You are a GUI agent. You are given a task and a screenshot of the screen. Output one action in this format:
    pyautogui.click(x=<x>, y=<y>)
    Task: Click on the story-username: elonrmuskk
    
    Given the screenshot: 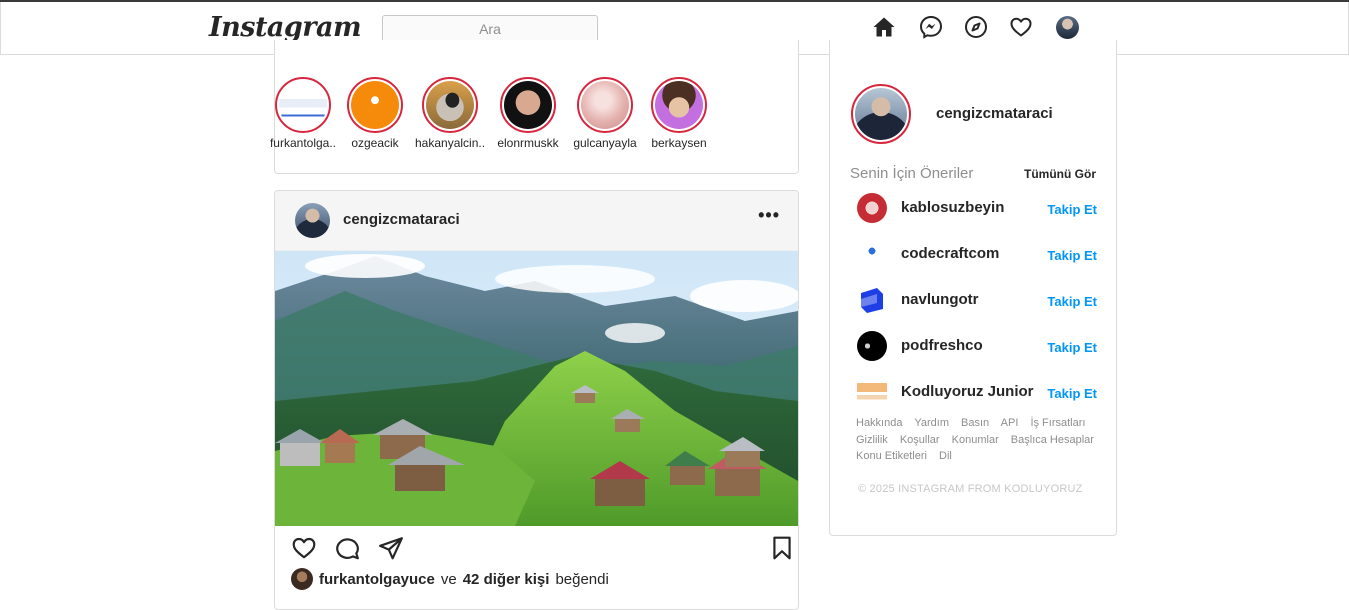 What is the action you would take?
    pyautogui.click(x=528, y=143)
    